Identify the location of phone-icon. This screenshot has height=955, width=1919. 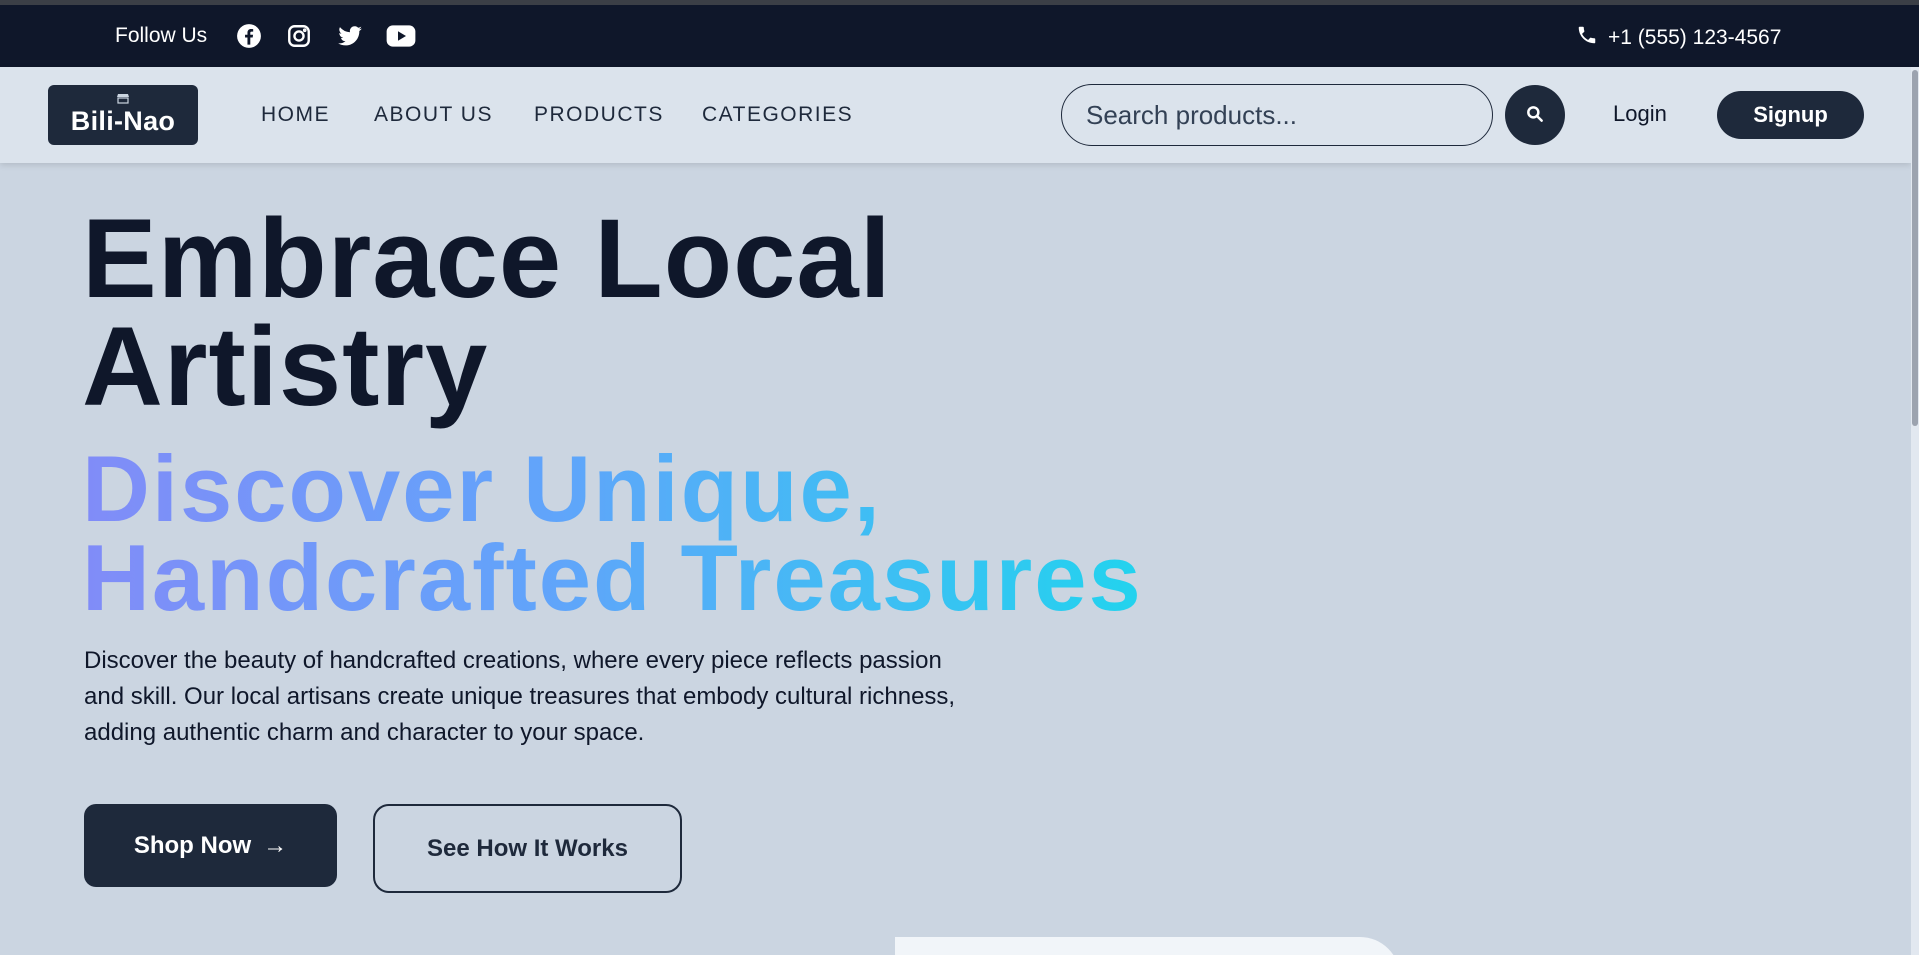
(1587, 38).